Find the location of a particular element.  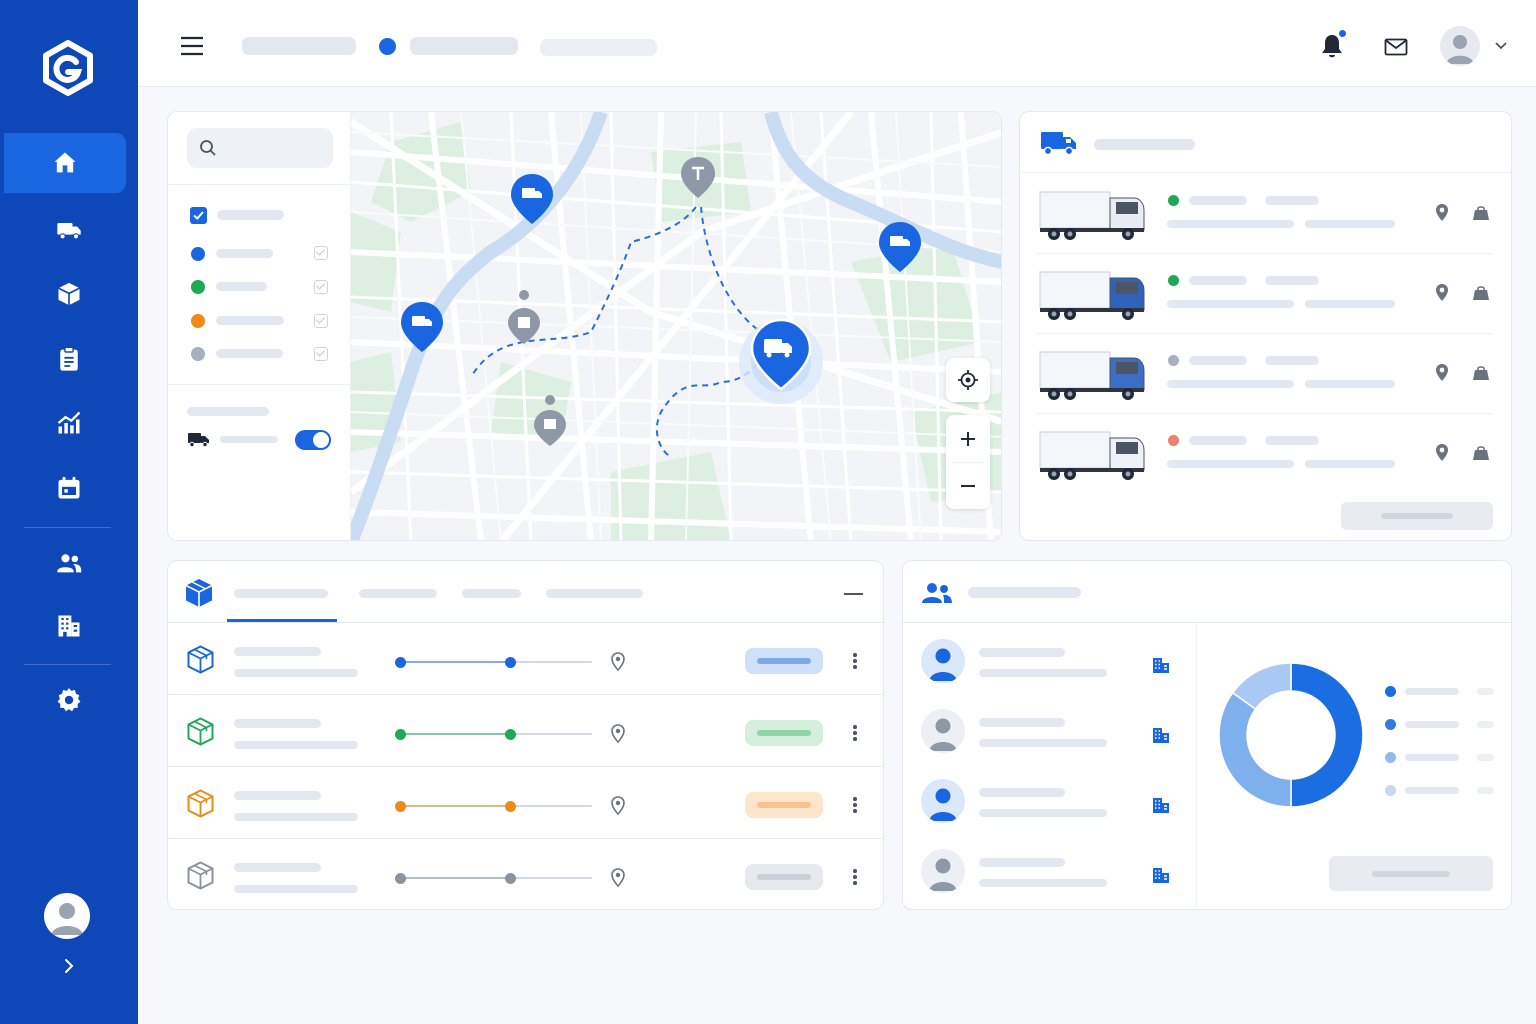

driver-detail-placeholder is located at coordinates (1043, 743).